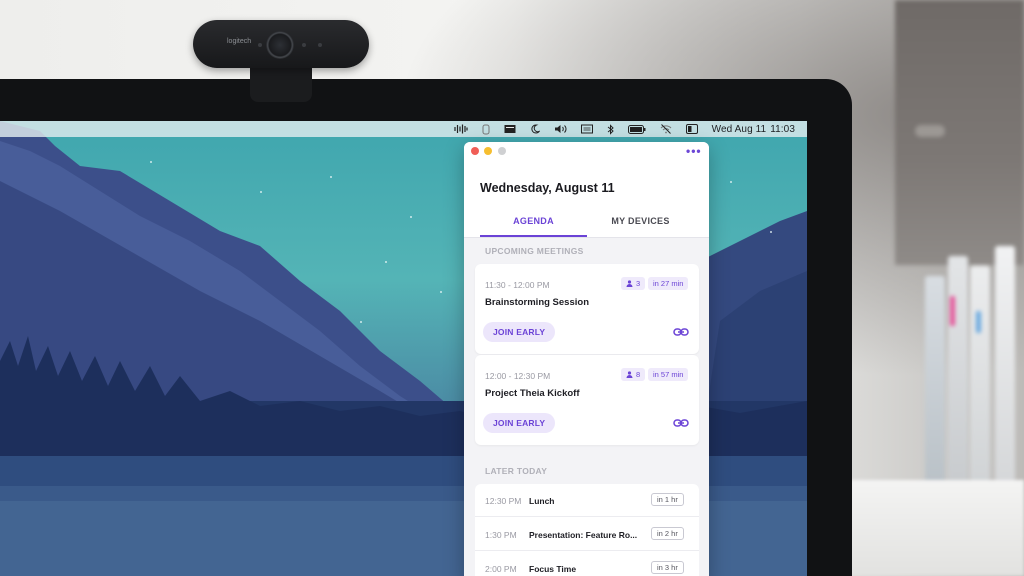 The height and width of the screenshot is (576, 1024). I want to click on display-icon, so click(510, 129).